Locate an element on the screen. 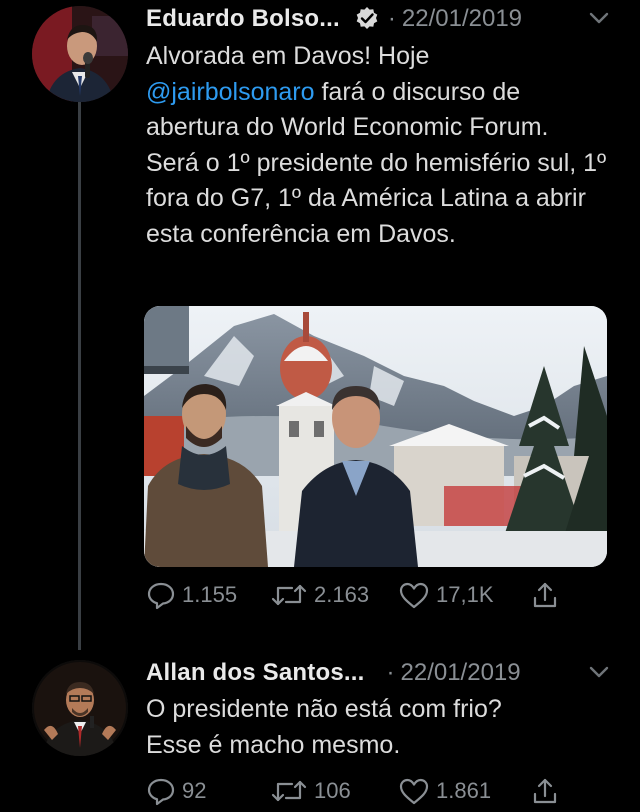 Image resolution: width=640 pixels, height=812 pixels. reply-button: 1.155 is located at coordinates (208, 595).